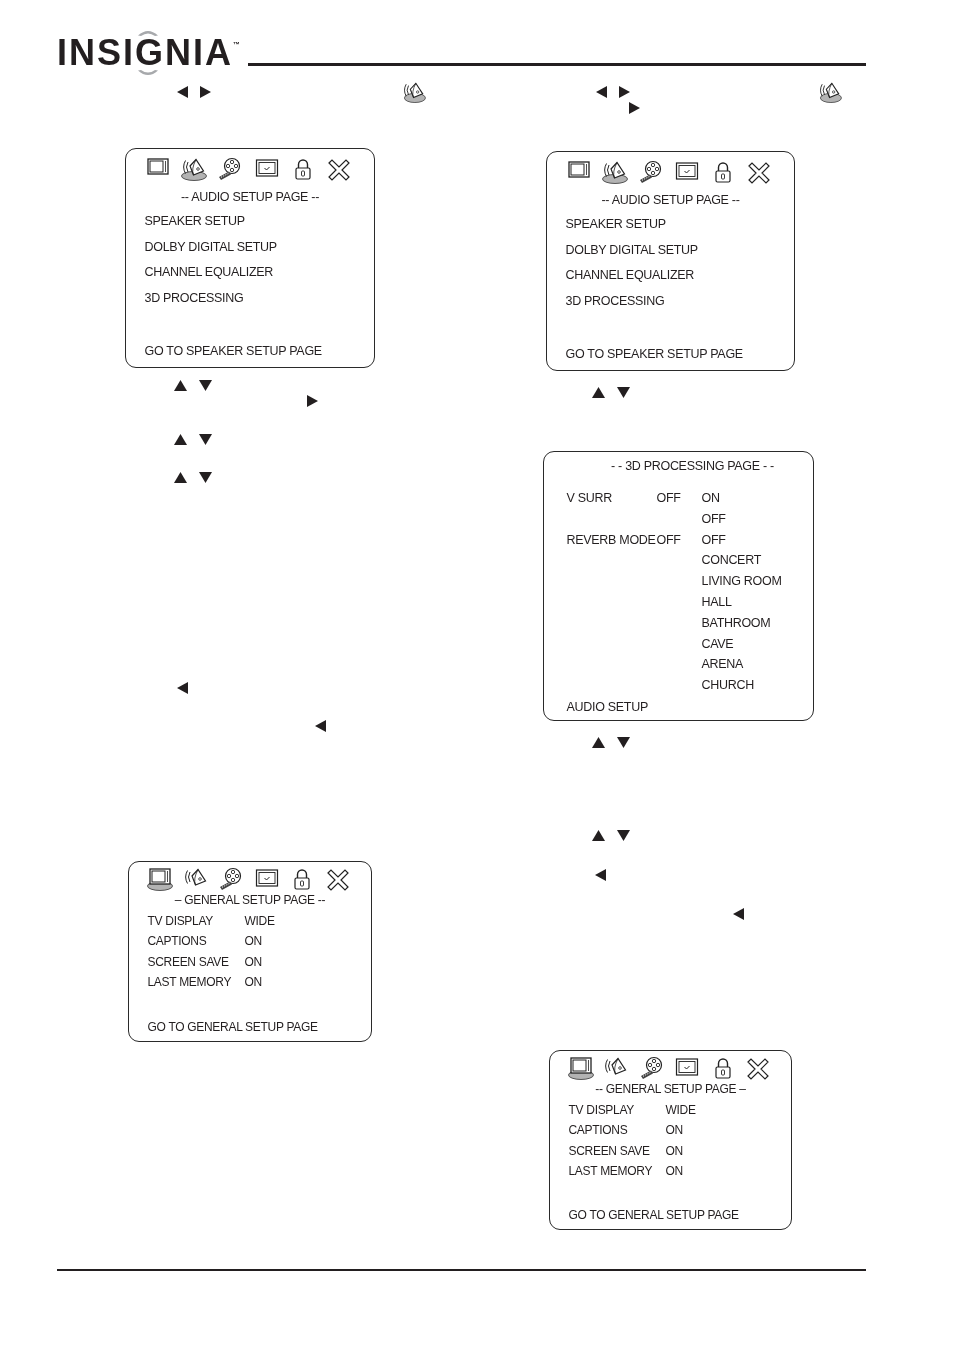 This screenshot has height=1350, width=954. What do you see at coordinates (736, 623) in the screenshot?
I see `option-item: BATHROOM` at bounding box center [736, 623].